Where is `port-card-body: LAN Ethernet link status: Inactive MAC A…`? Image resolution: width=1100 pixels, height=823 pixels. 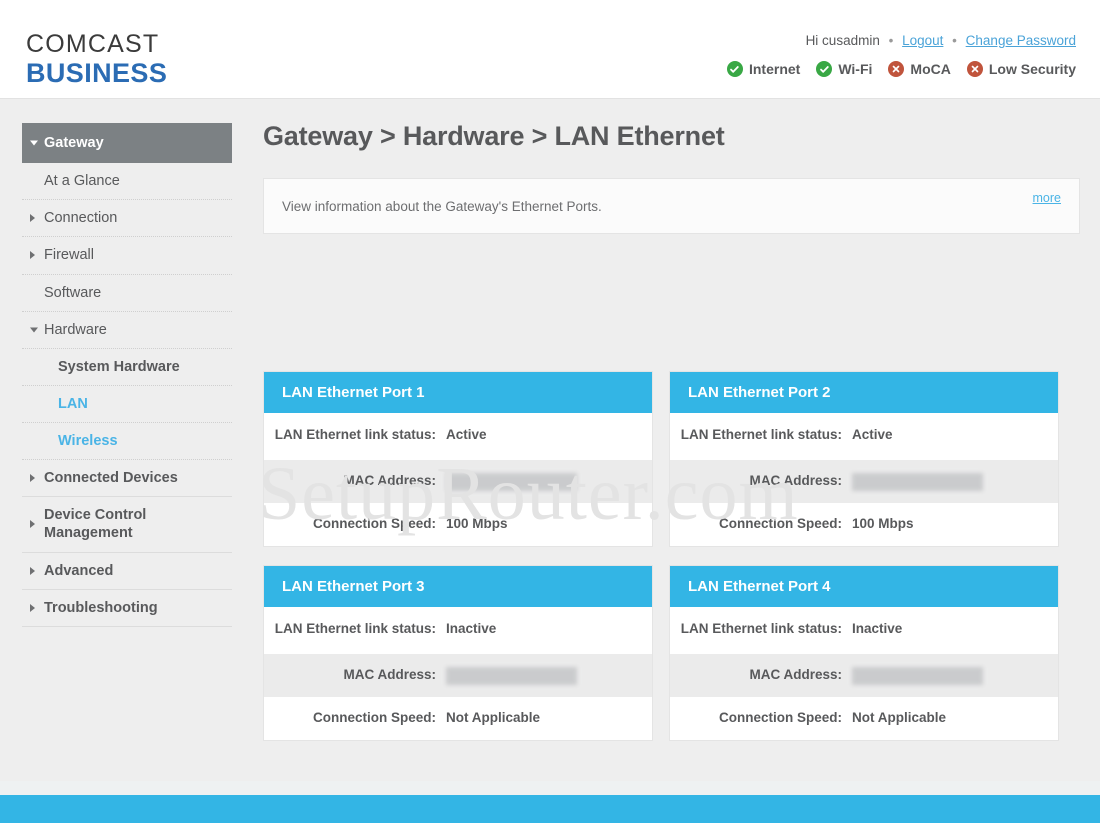
port-card-body: LAN Ethernet link status: Inactive MAC A… is located at coordinates (864, 673).